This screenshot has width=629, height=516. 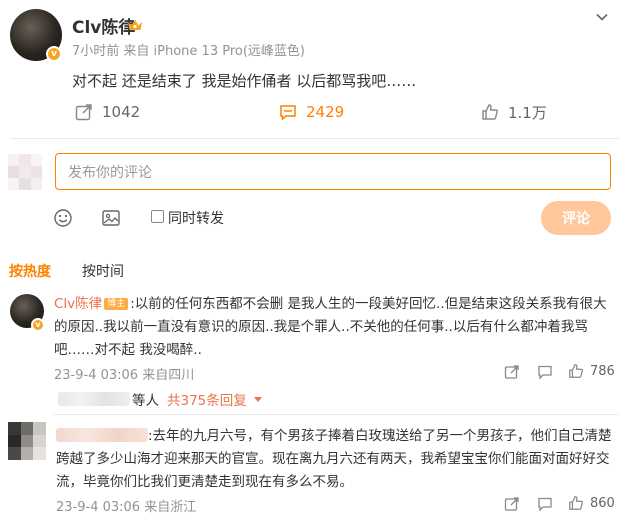 What do you see at coordinates (257, 399) in the screenshot?
I see `caret-down-icon` at bounding box center [257, 399].